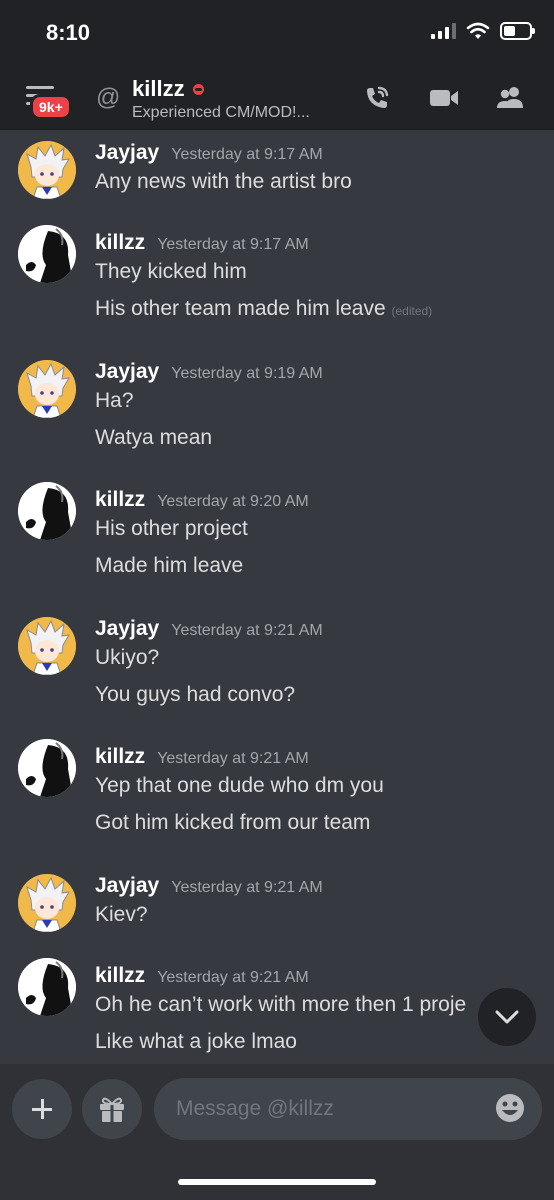  What do you see at coordinates (114, 400) in the screenshot?
I see `message-text: Ha?` at bounding box center [114, 400].